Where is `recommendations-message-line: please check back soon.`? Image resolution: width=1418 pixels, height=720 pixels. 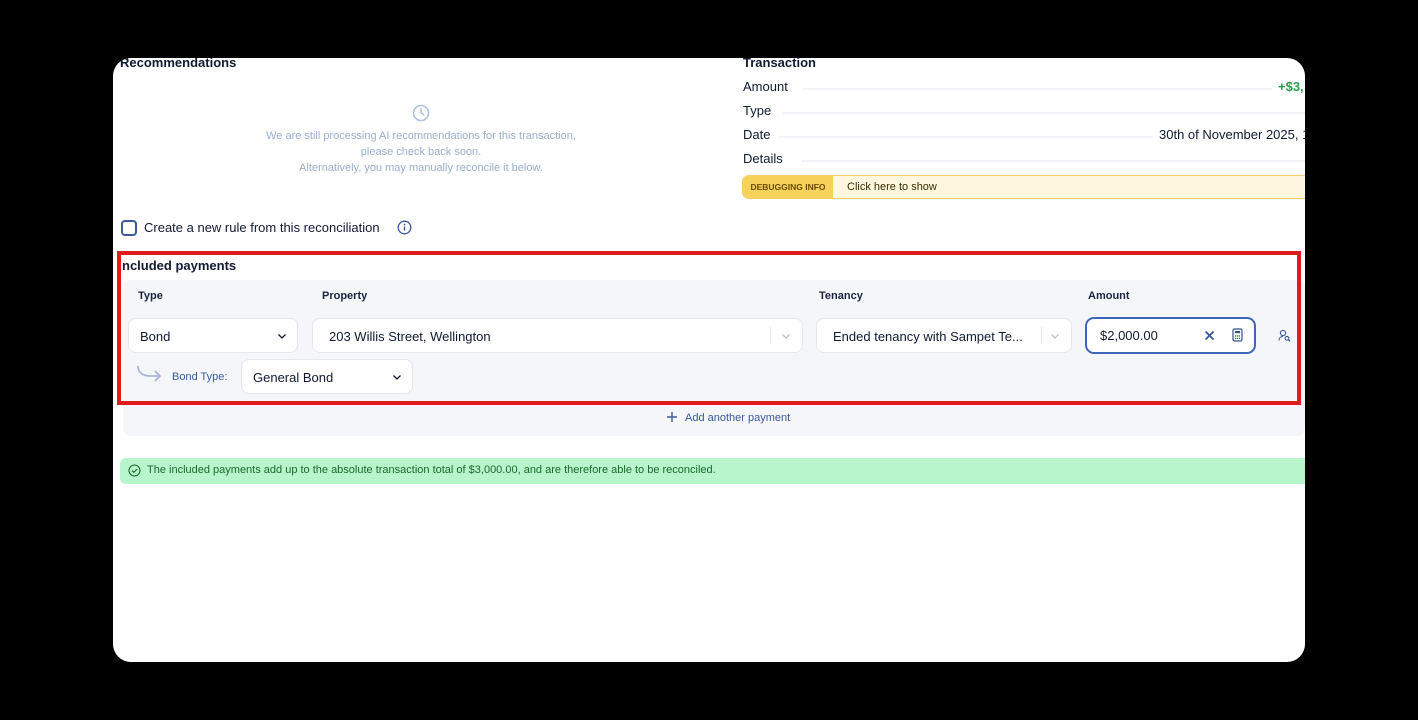 recommendations-message-line: please check back soon. is located at coordinates (421, 151).